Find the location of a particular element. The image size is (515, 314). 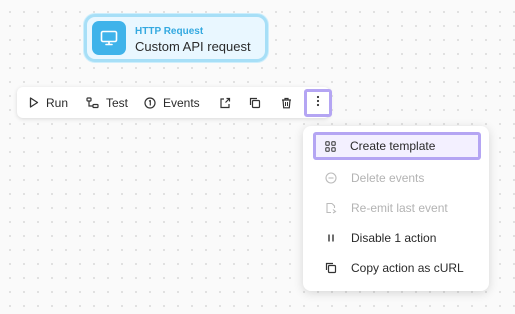

menu-item-label: Delete events is located at coordinates (388, 178).